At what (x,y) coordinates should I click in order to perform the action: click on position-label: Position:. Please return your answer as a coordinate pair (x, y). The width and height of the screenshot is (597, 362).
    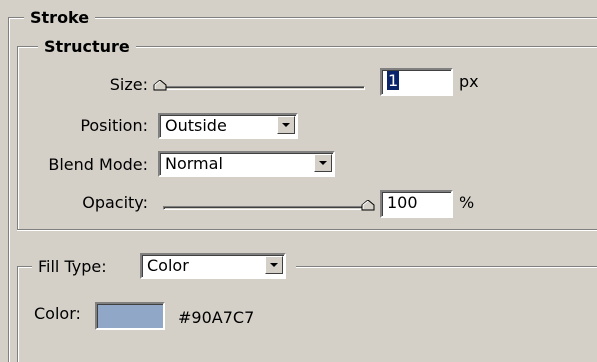
    Looking at the image, I should click on (114, 125).